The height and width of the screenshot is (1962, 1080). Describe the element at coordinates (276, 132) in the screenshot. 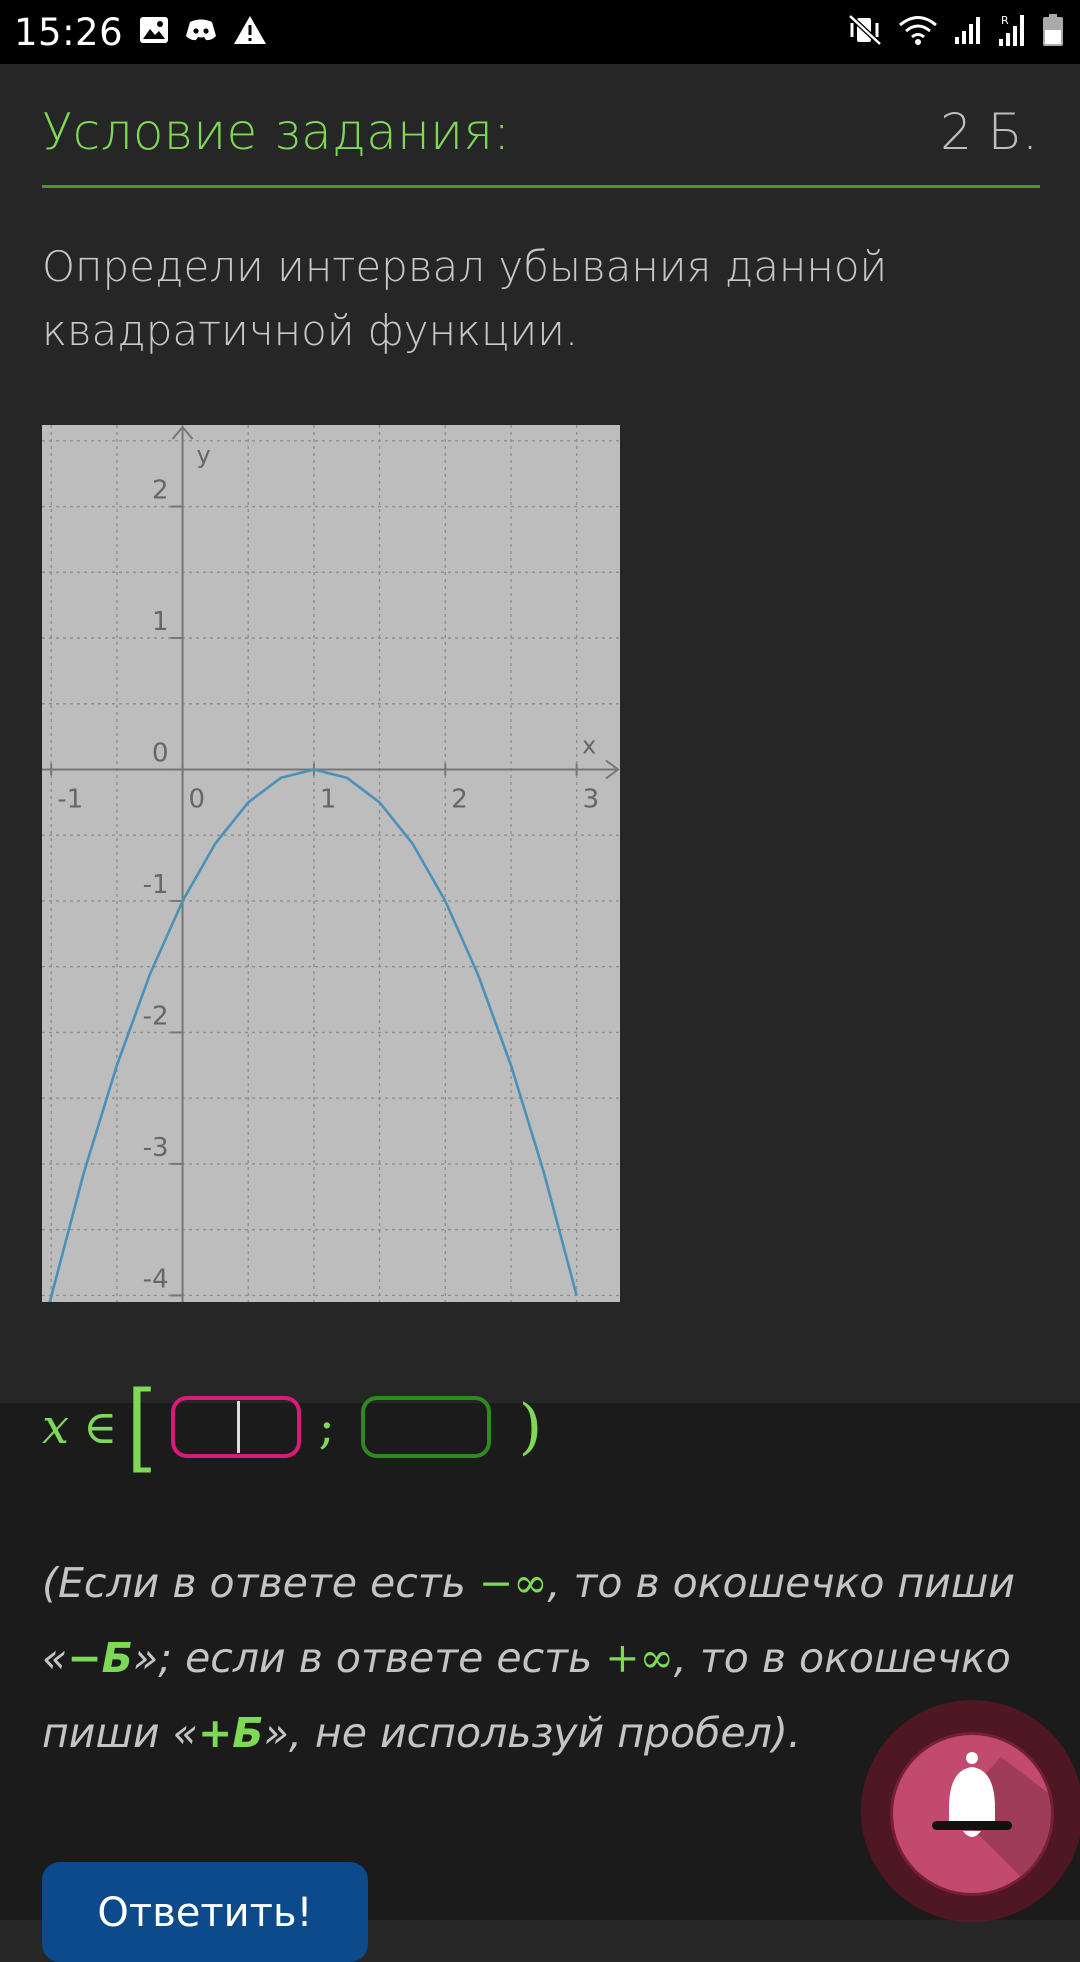

I see `task-title: Условие задания:` at that location.